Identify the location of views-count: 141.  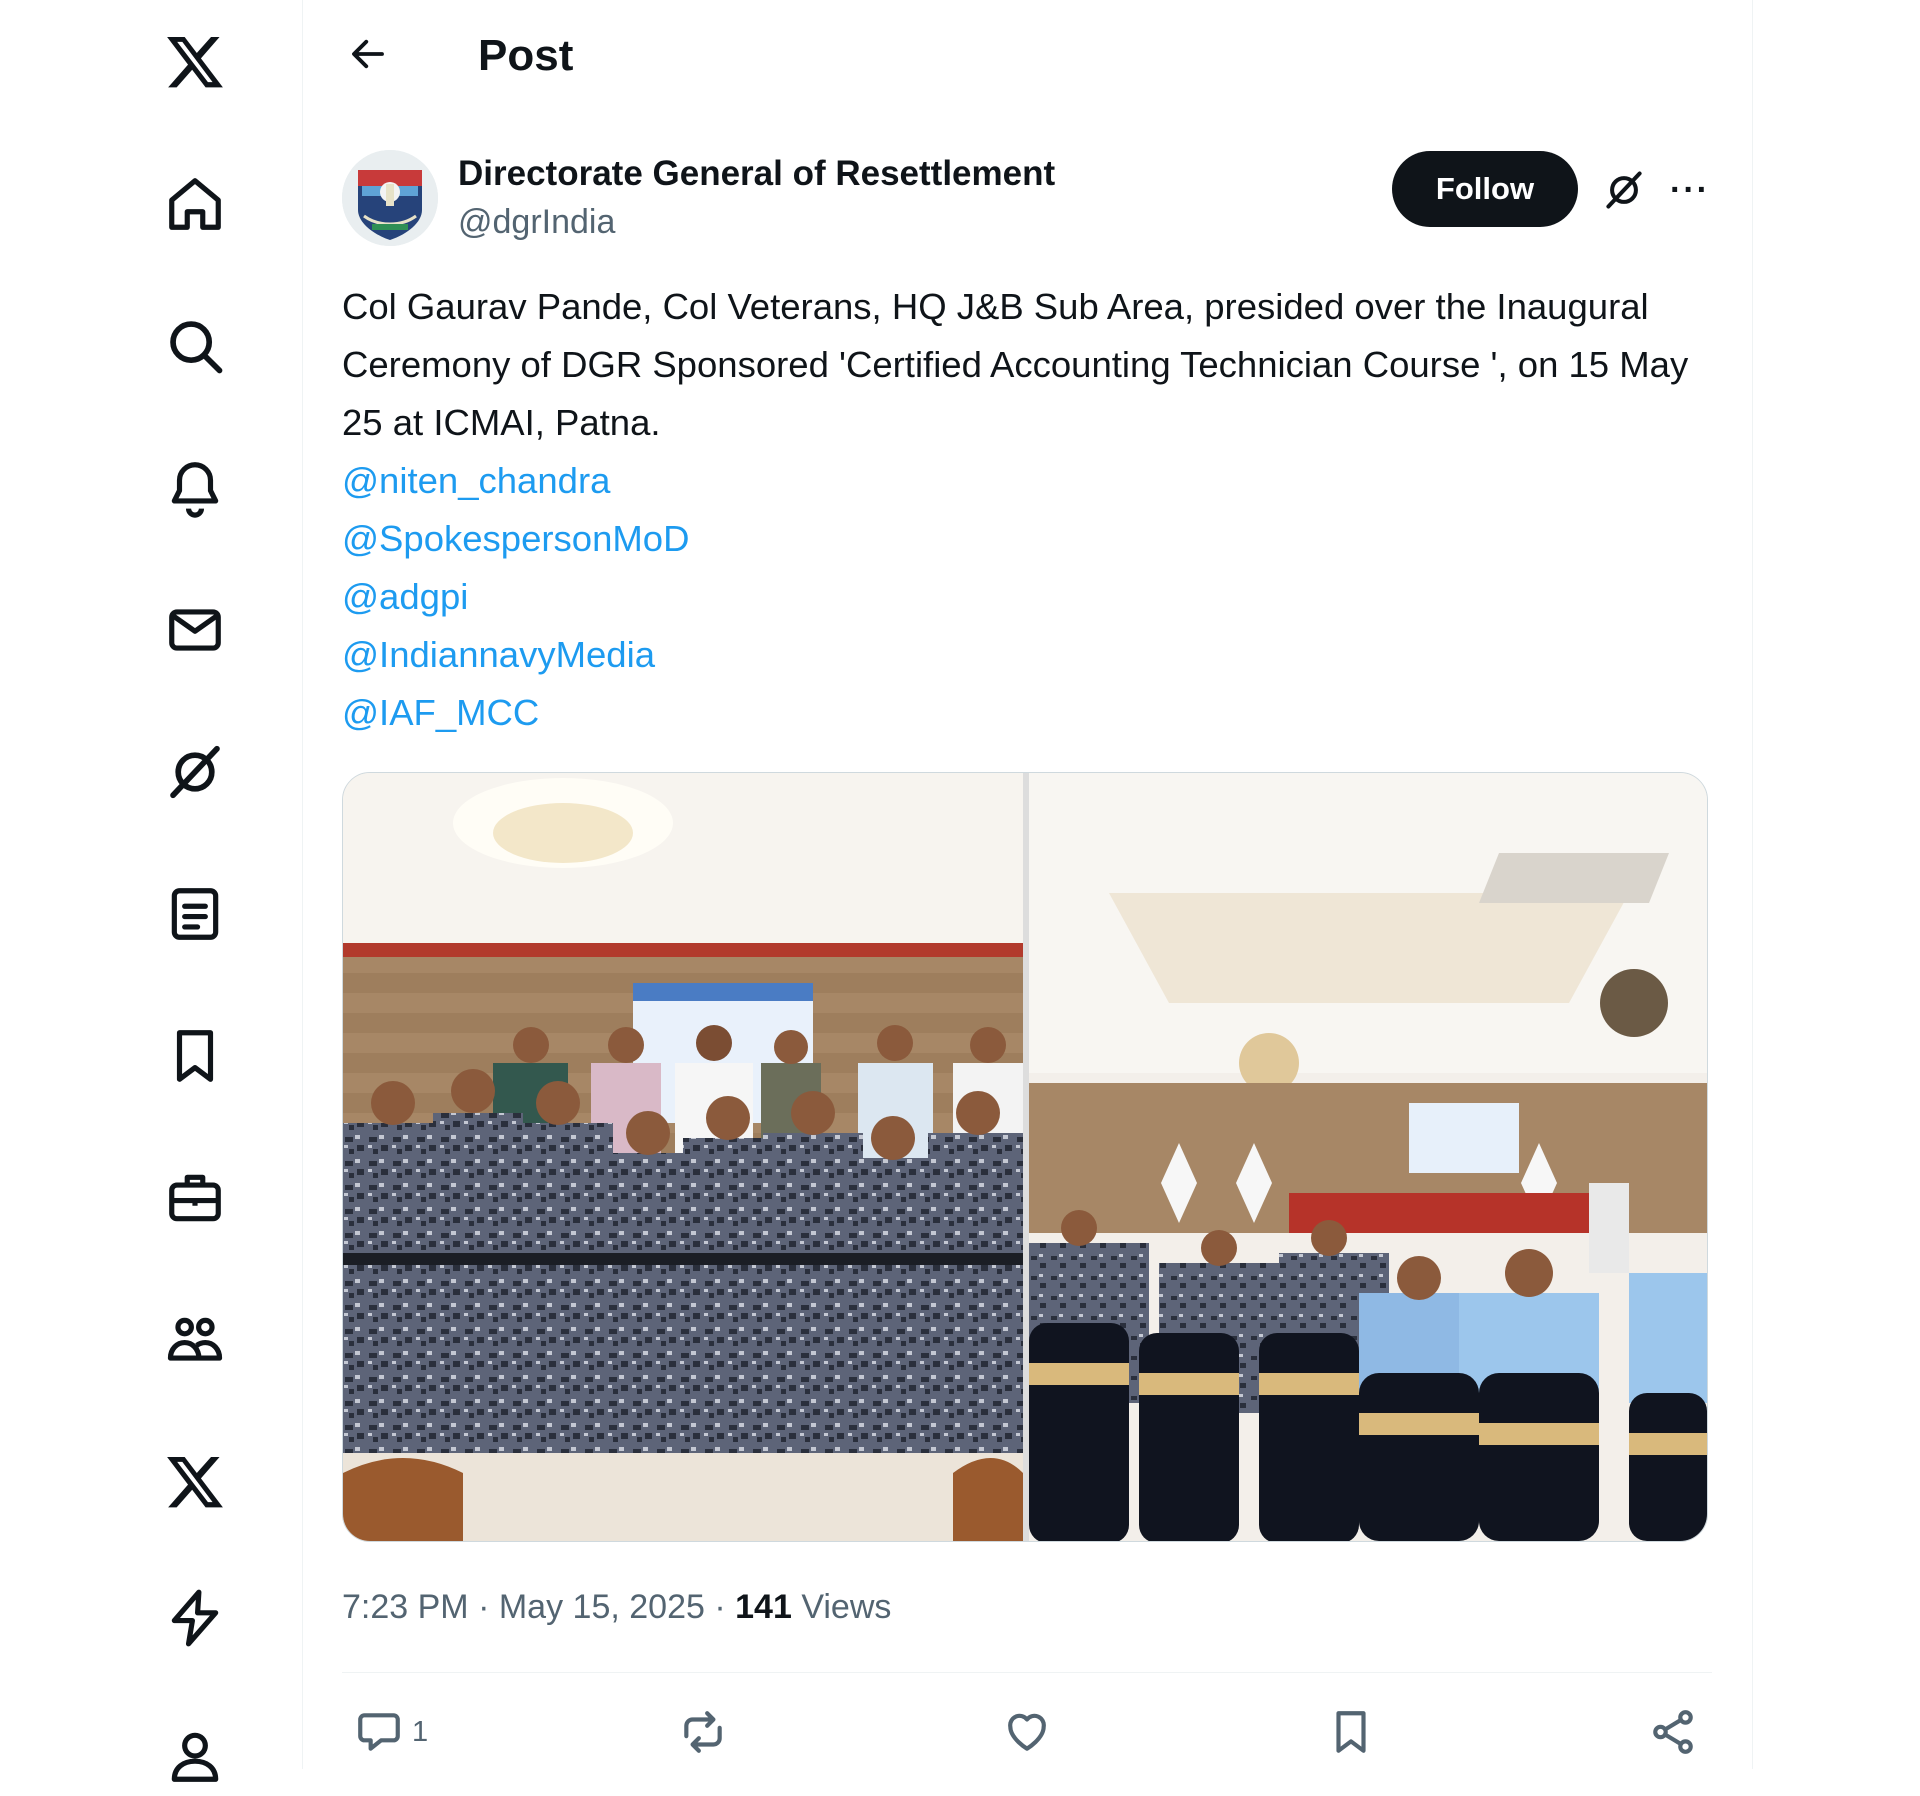
(763, 1607).